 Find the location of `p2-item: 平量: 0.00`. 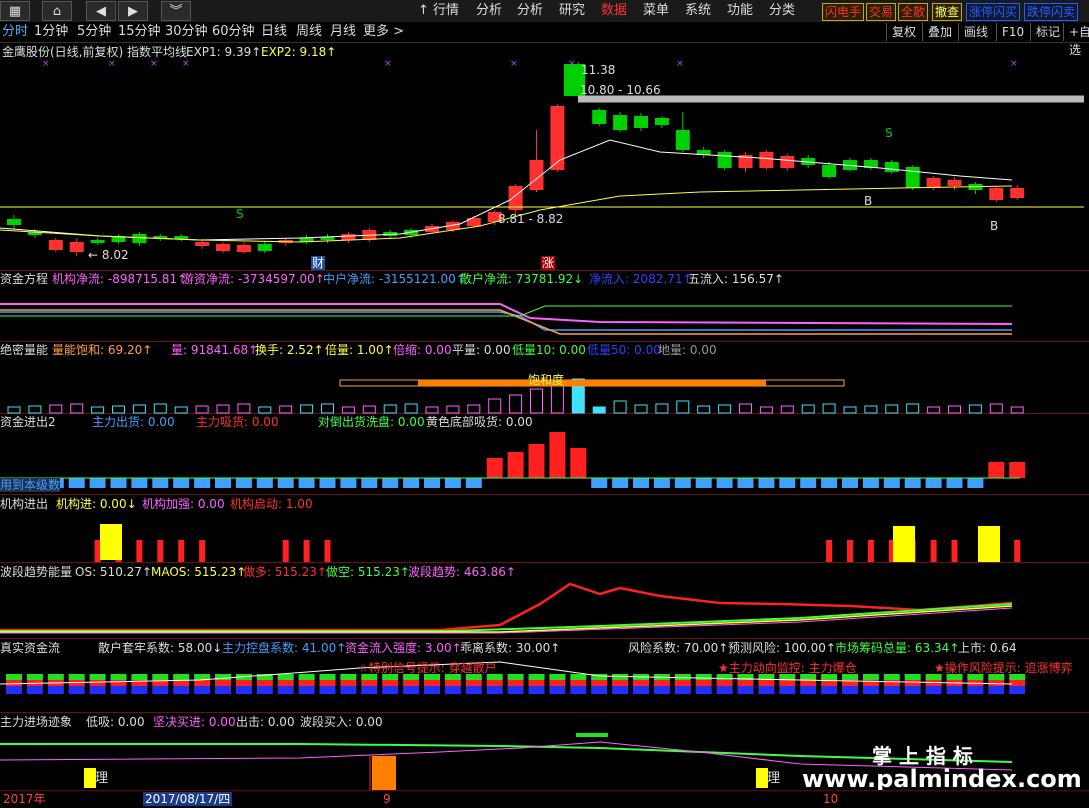

p2-item: 平量: 0.00 is located at coordinates (481, 350).